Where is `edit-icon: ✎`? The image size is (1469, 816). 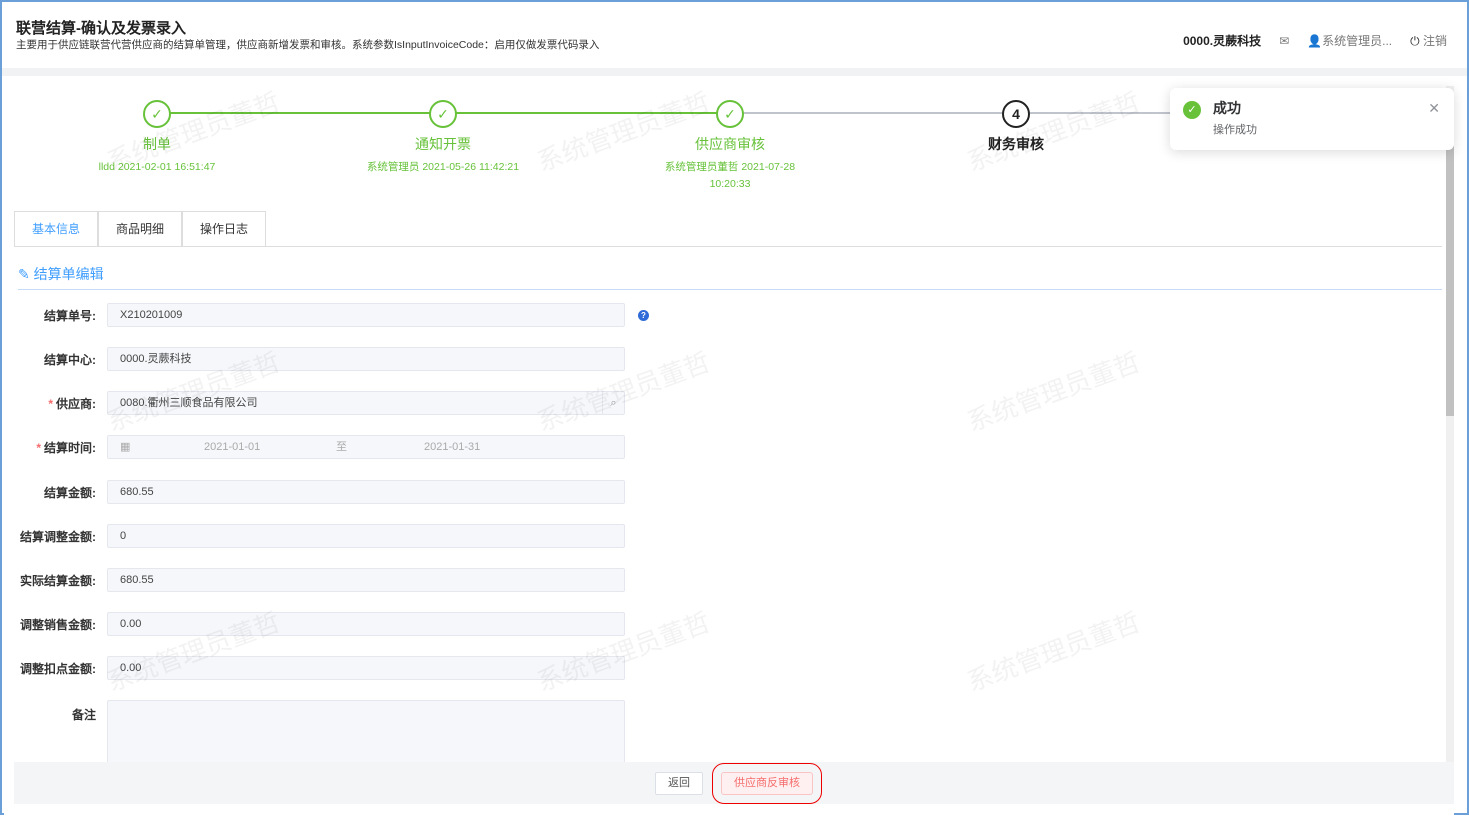 edit-icon: ✎ is located at coordinates (24, 274).